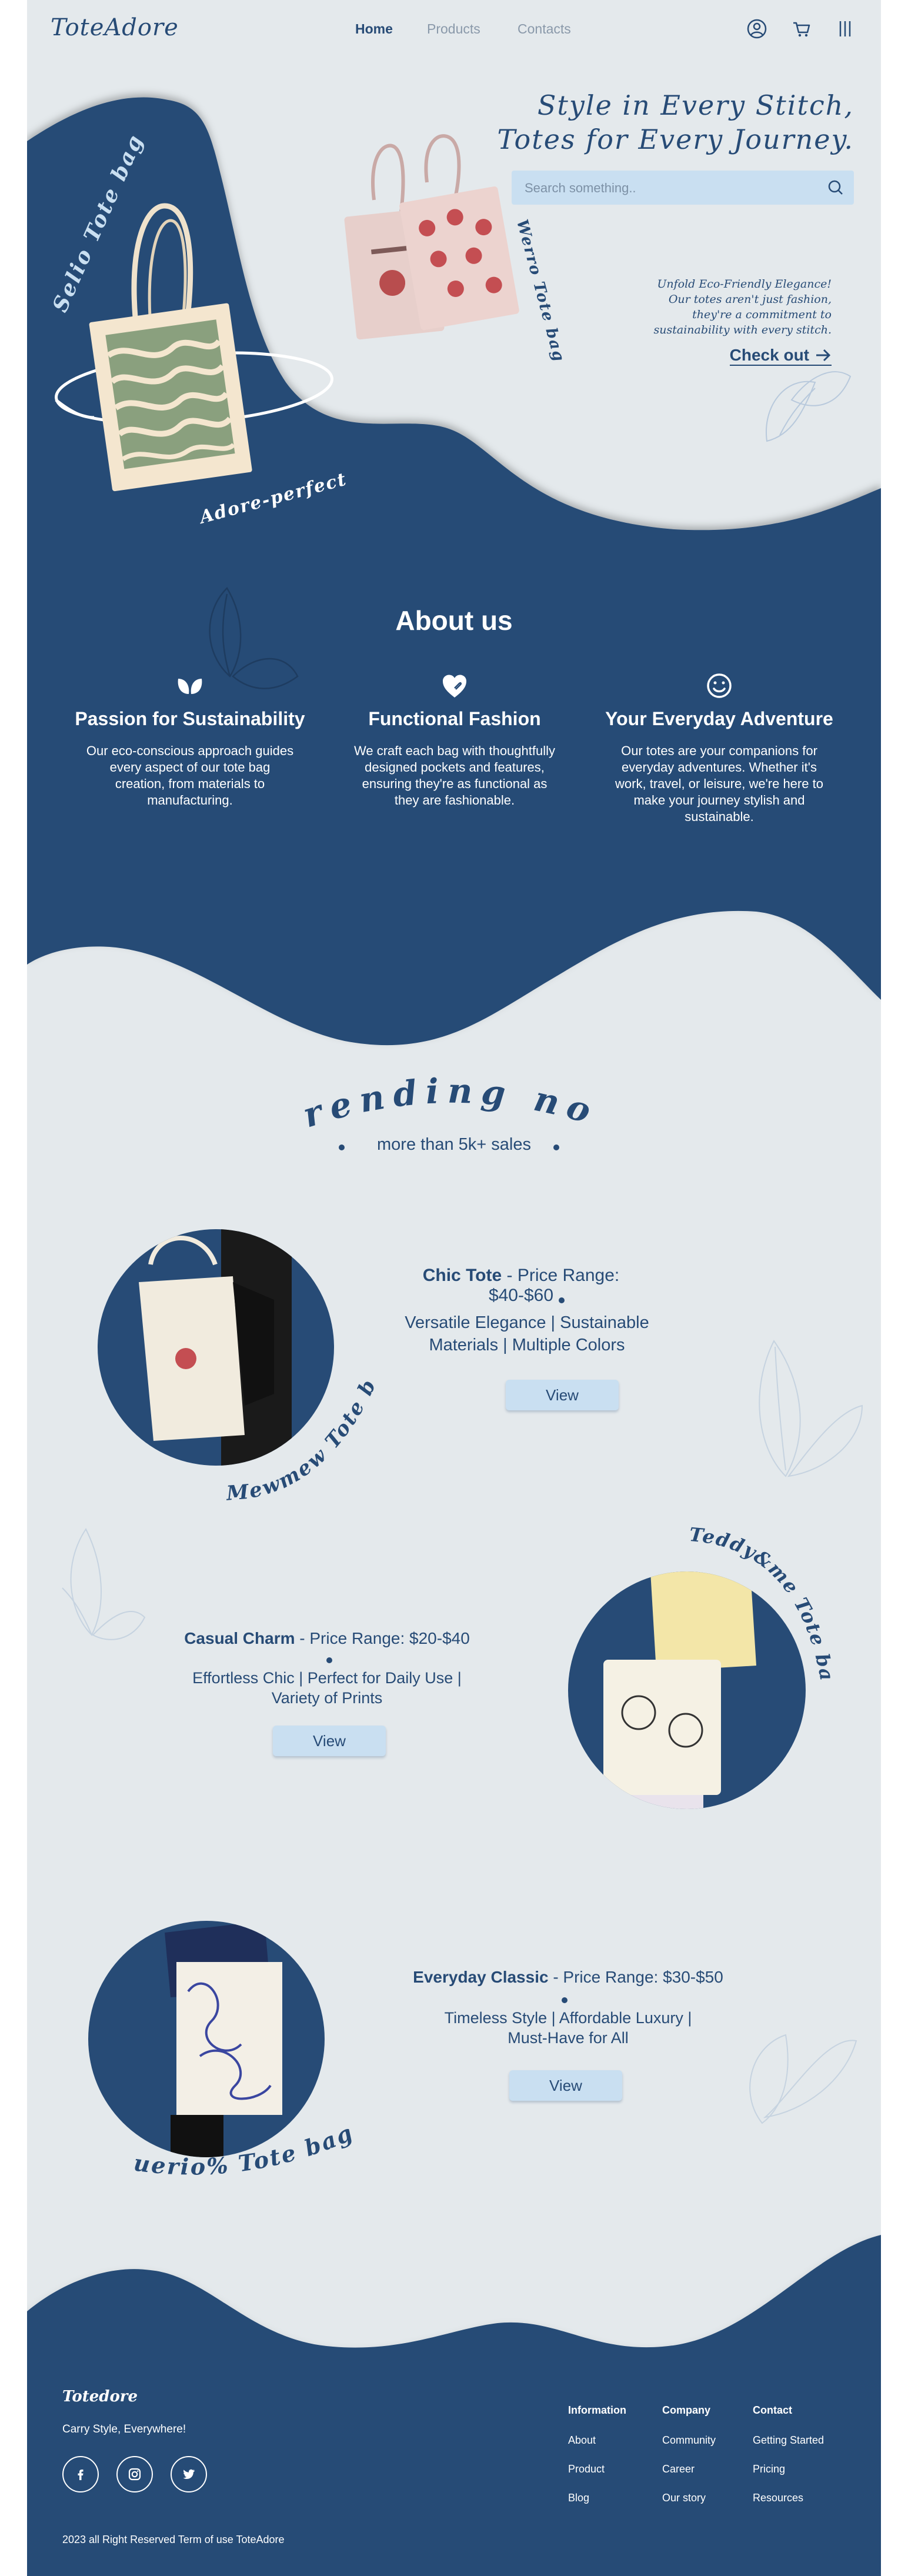  Describe the element at coordinates (454, 1144) in the screenshot. I see `trending-subtitle: more than 5k+ sales` at that location.